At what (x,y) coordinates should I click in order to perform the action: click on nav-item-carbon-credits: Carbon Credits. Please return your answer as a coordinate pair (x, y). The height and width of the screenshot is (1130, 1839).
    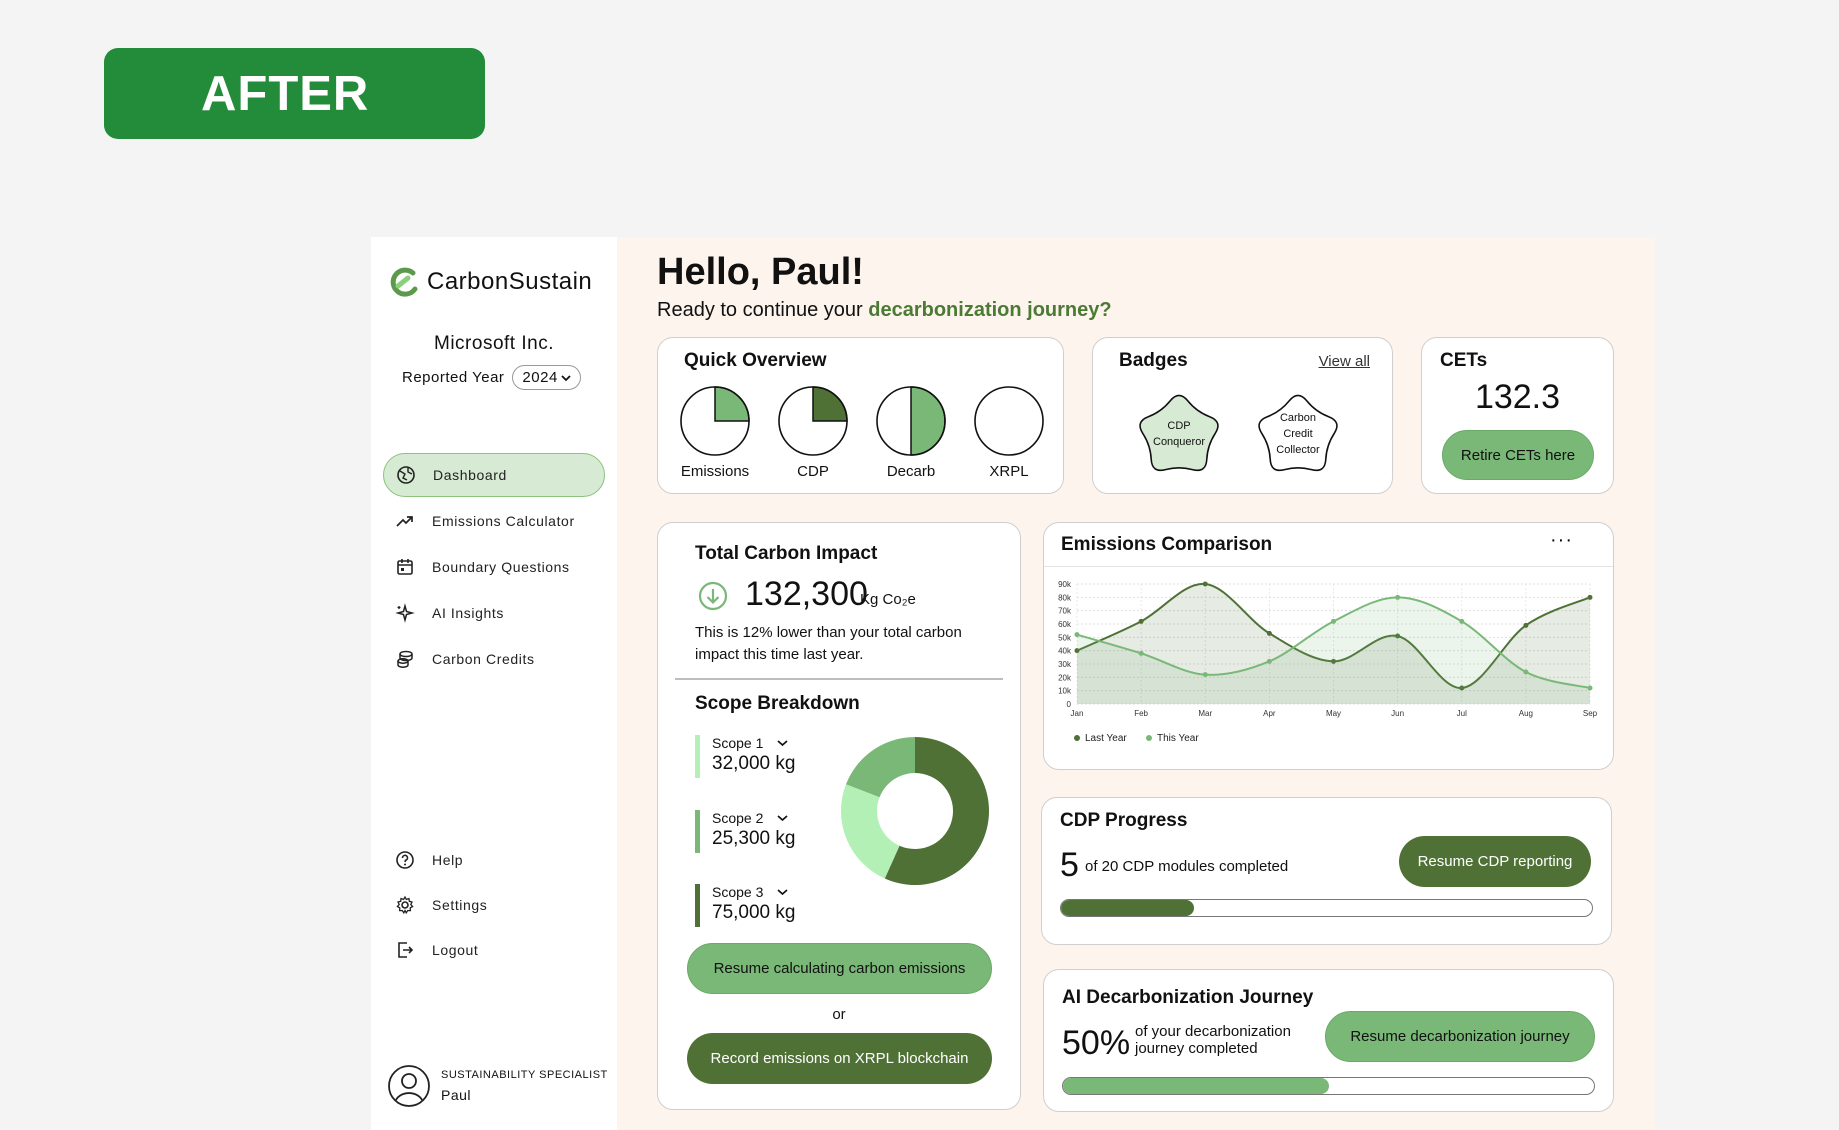
    Looking at the image, I should click on (494, 659).